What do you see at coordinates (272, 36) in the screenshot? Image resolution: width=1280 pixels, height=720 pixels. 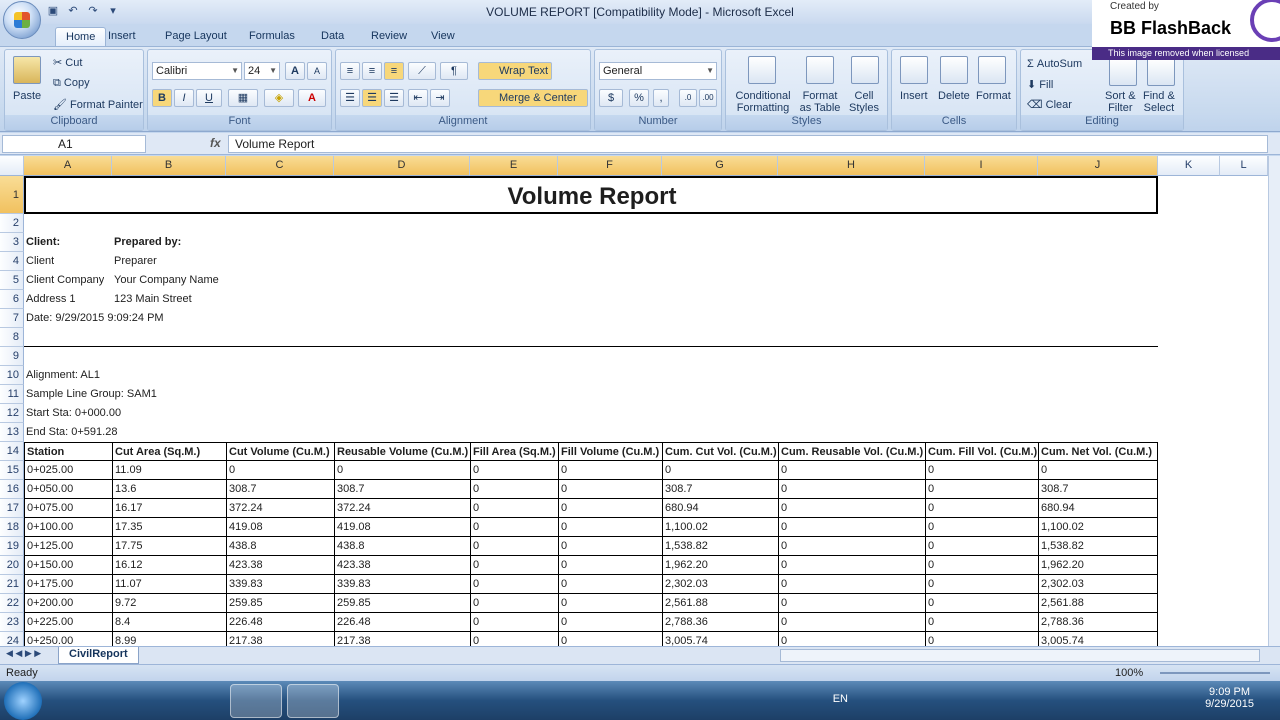 I see `tab-formulas: Formulas` at bounding box center [272, 36].